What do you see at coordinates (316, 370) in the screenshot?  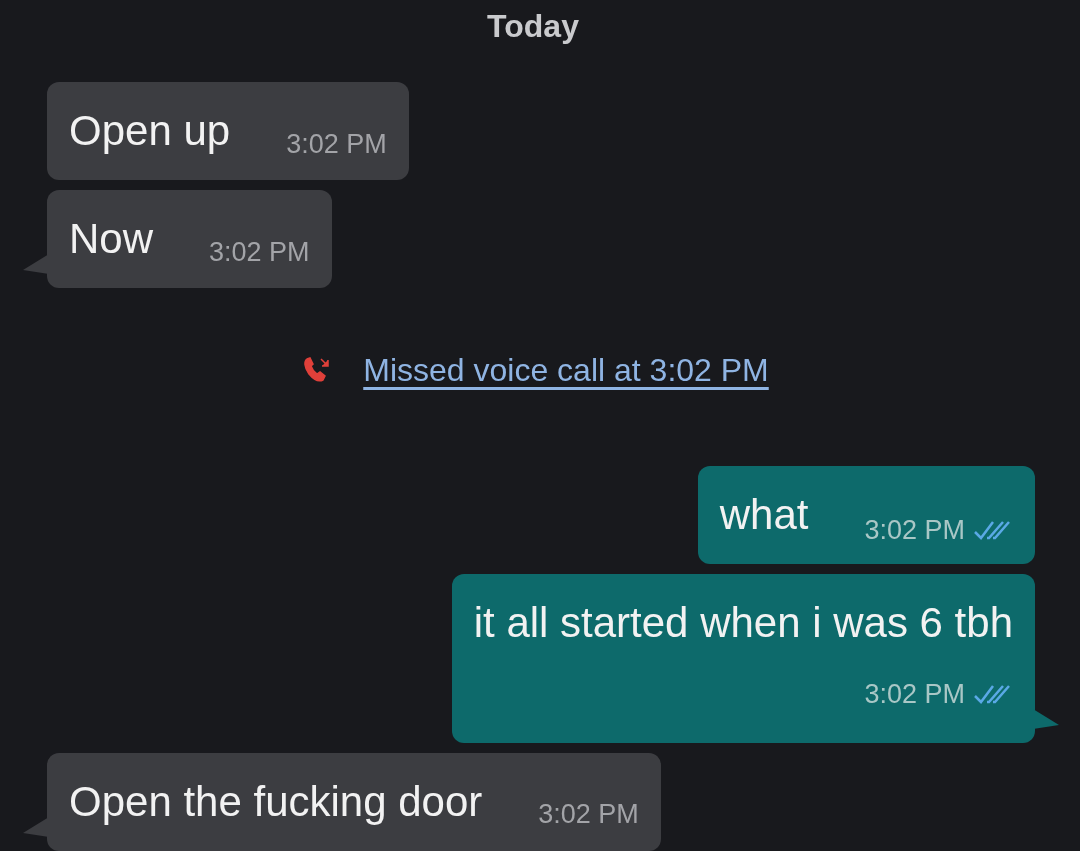 I see `missed-call-icon` at bounding box center [316, 370].